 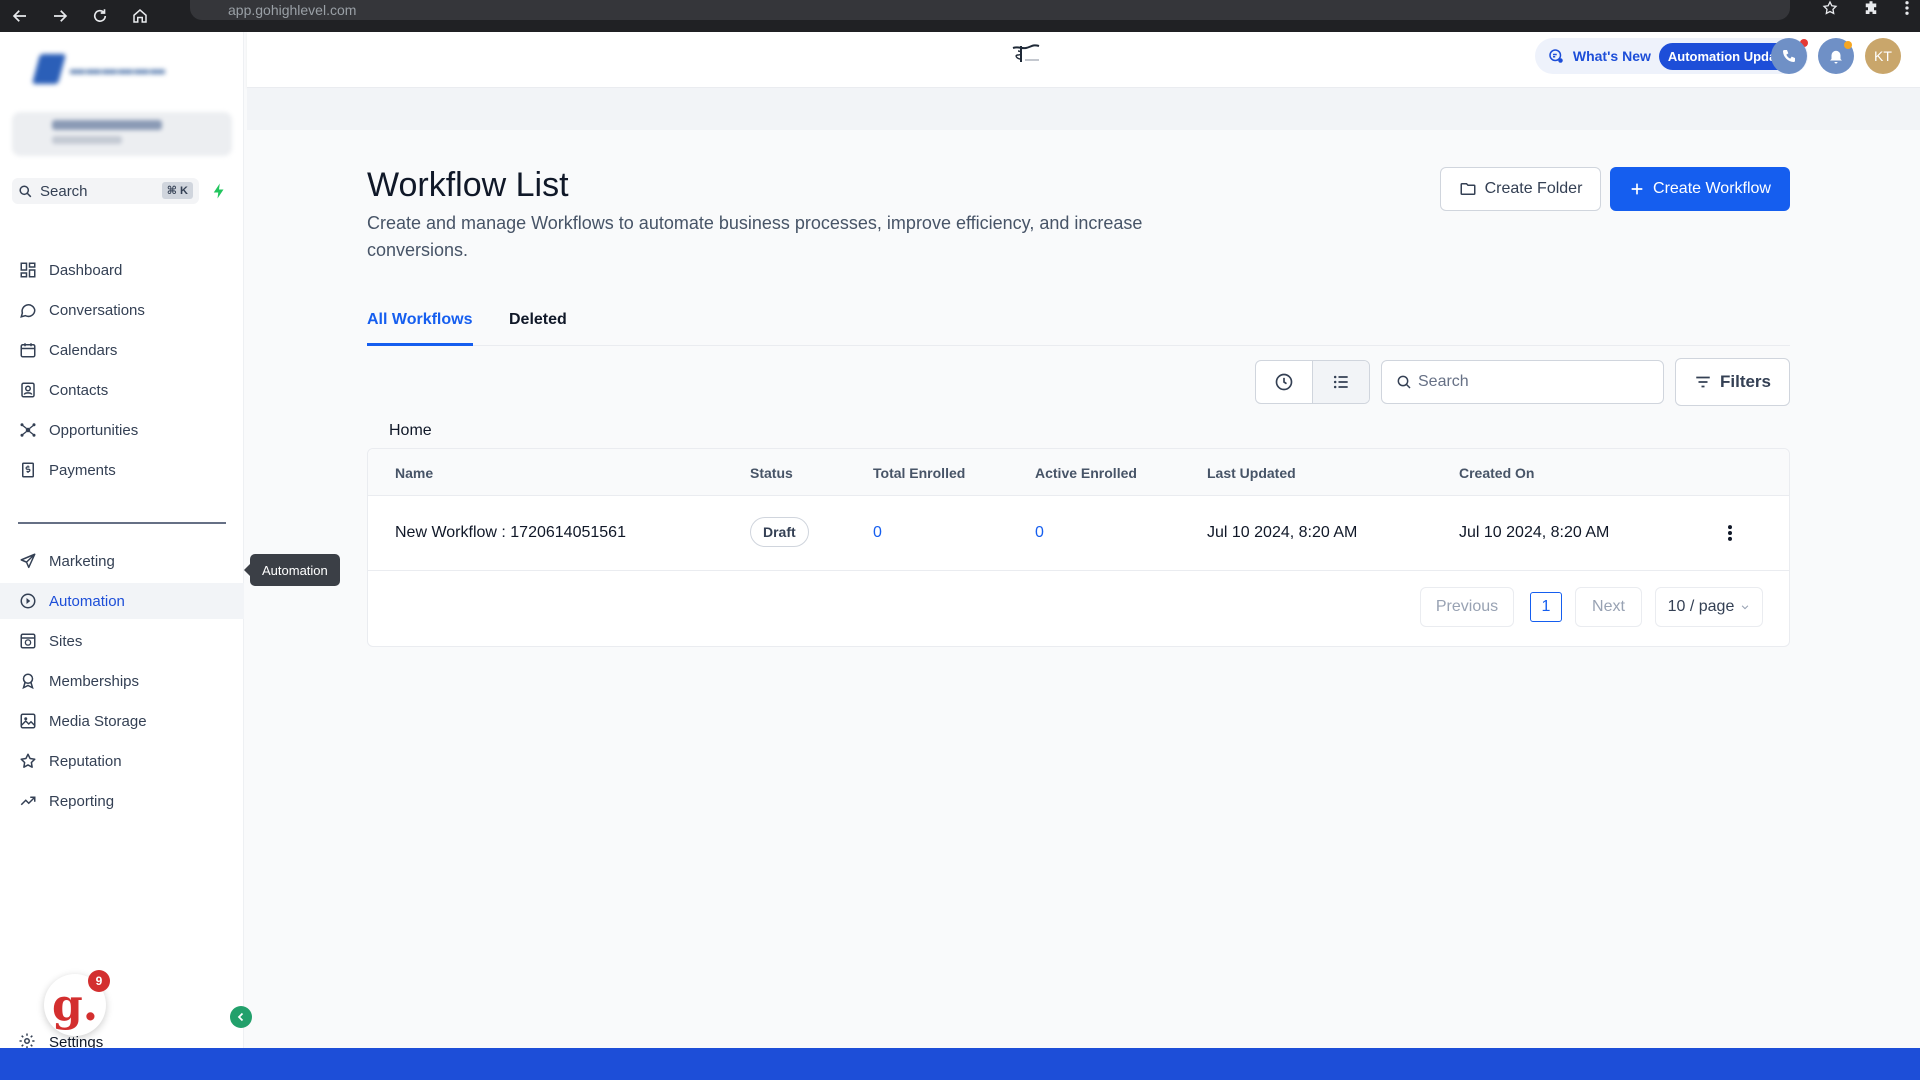 I want to click on brand-caduceus-icon, so click(x=1026, y=54).